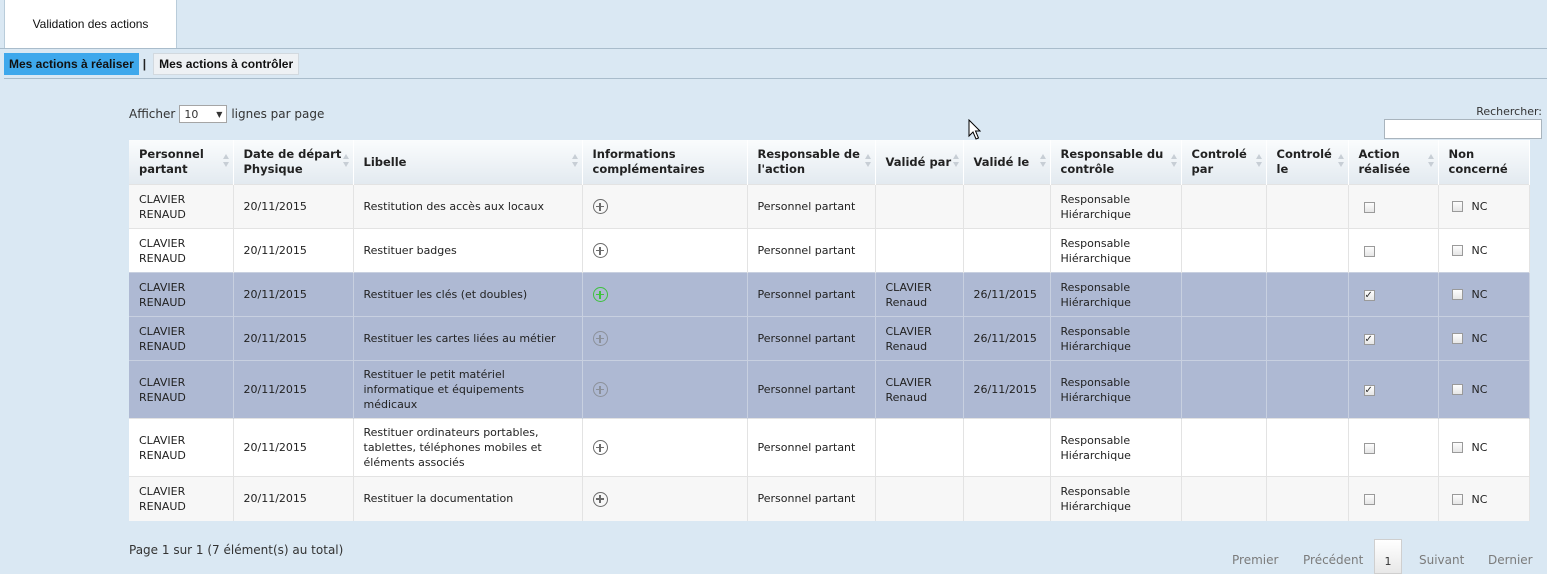  What do you see at coordinates (1509, 111) in the screenshot?
I see `search-label: Rechercher:` at bounding box center [1509, 111].